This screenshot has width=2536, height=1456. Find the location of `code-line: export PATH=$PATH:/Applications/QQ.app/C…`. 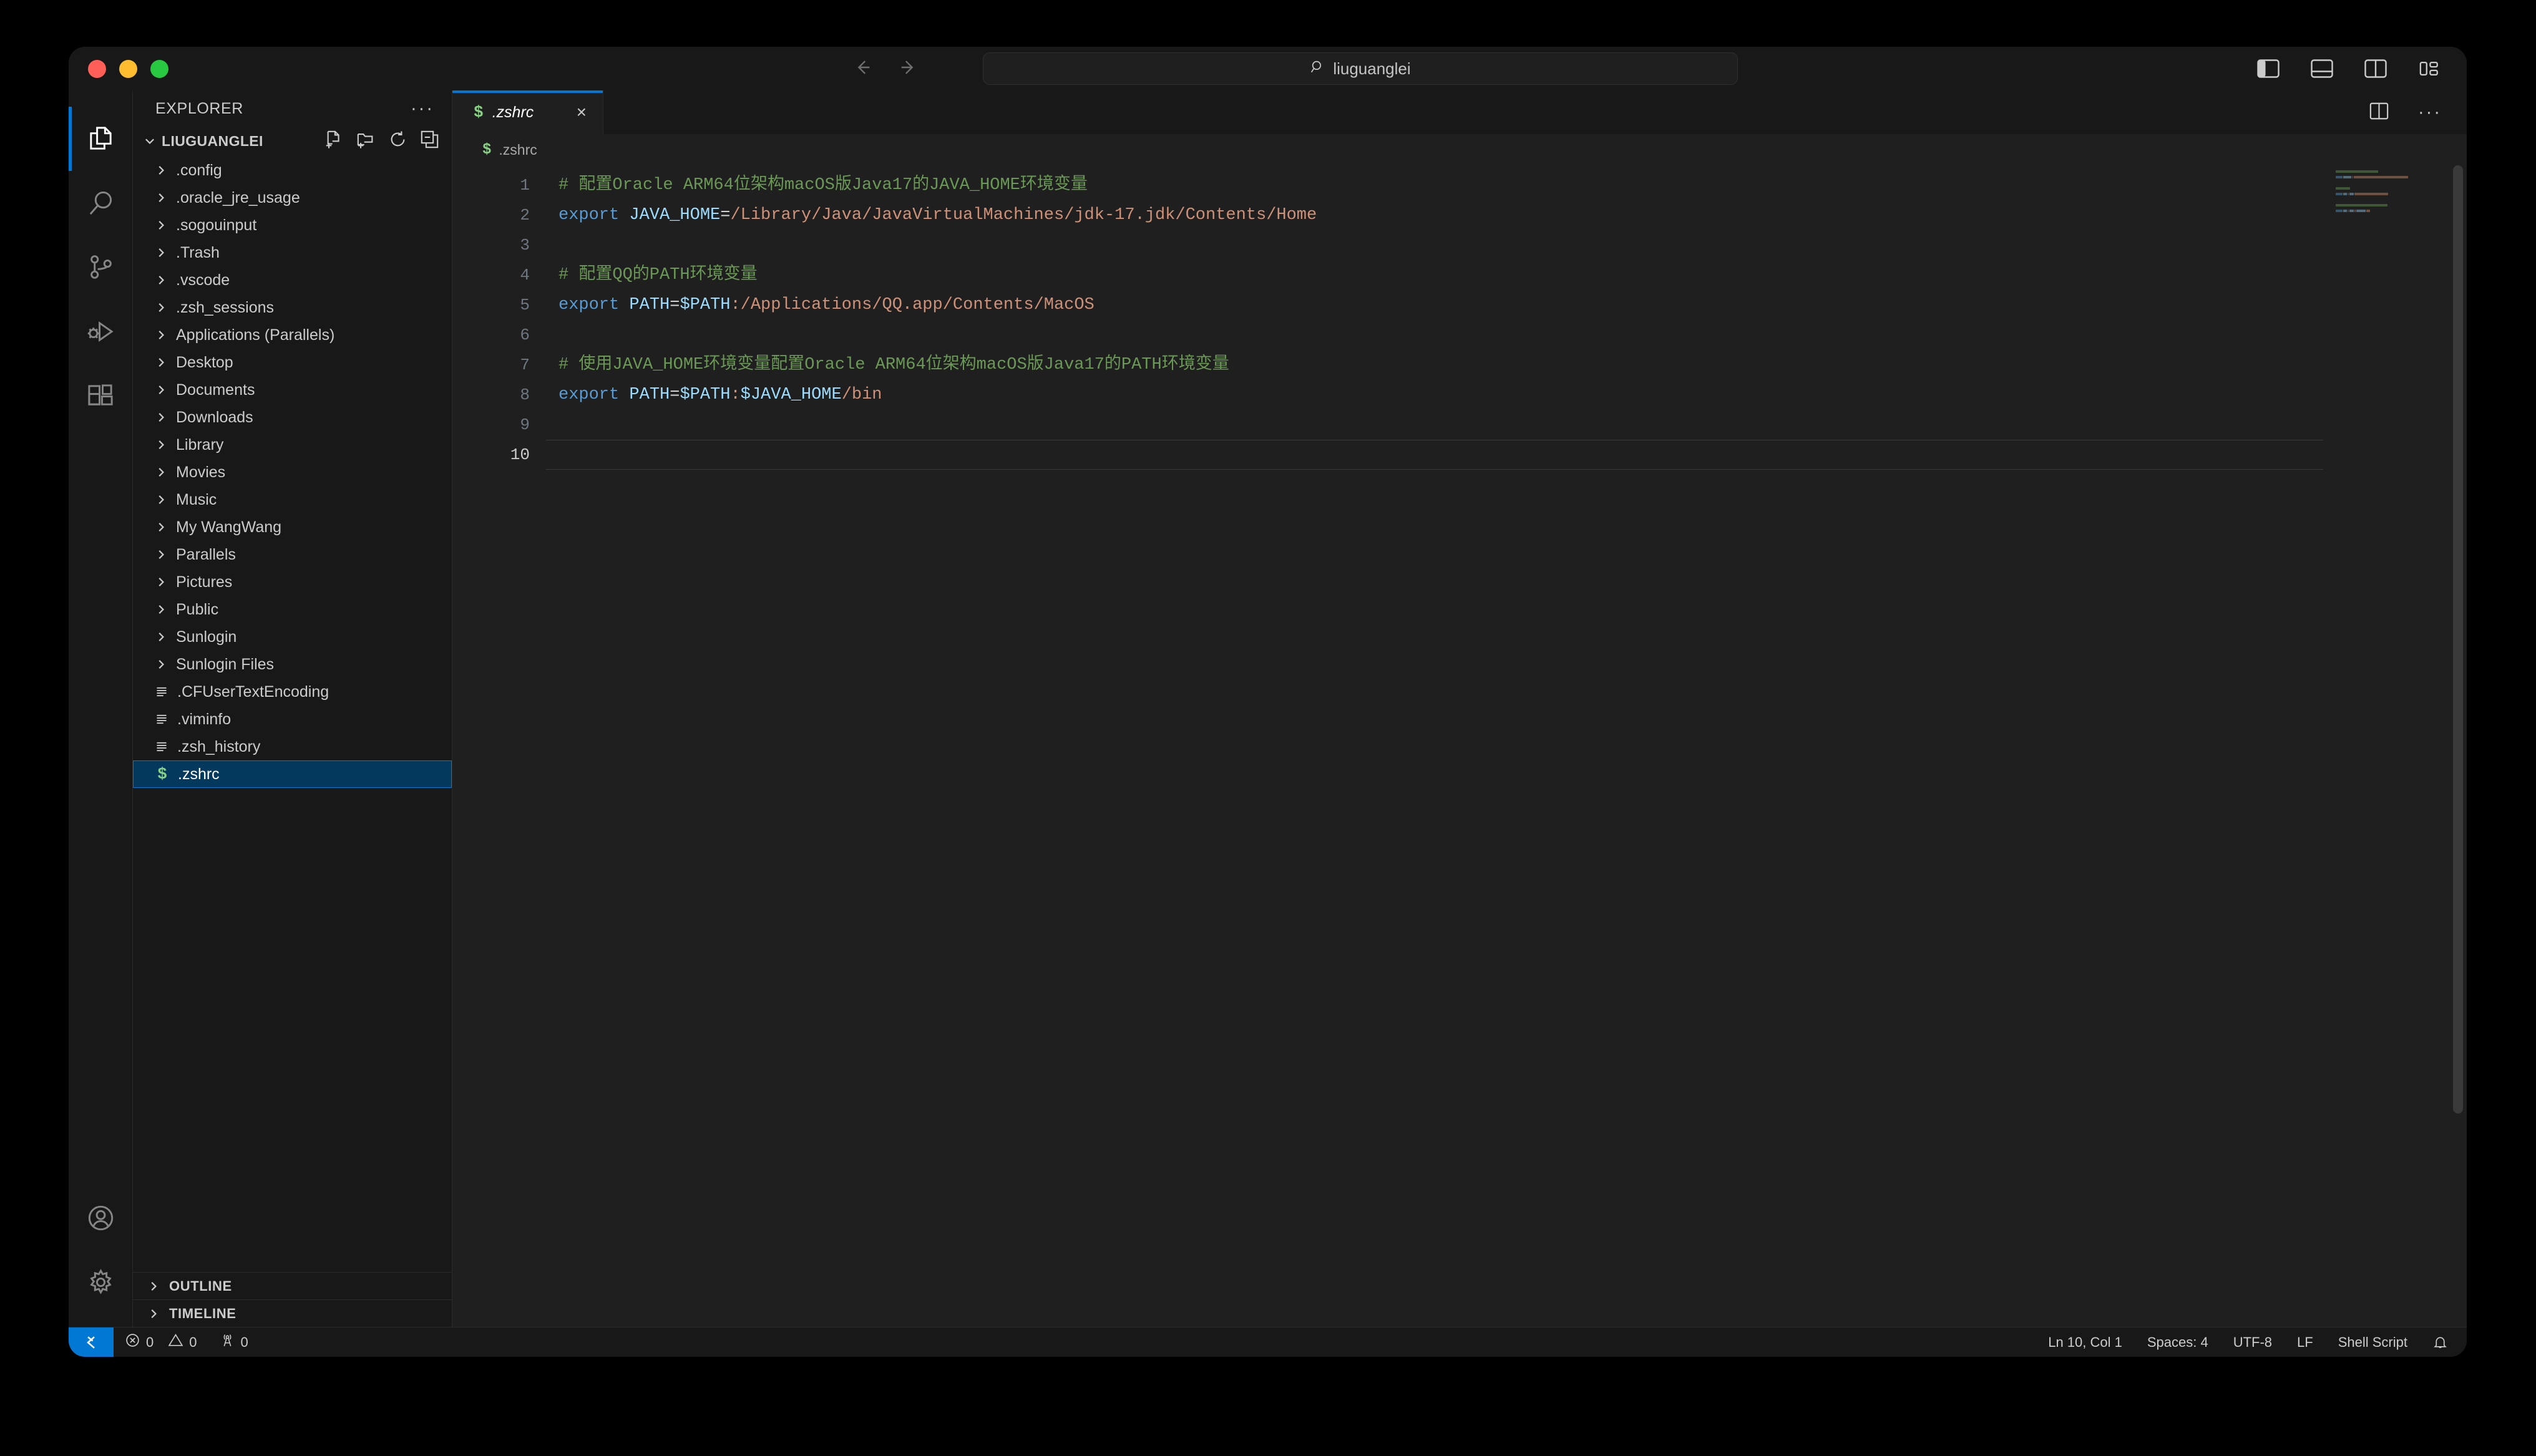

code-line: export PATH=$PATH:/Applications/QQ.app/C… is located at coordinates (1506, 305).